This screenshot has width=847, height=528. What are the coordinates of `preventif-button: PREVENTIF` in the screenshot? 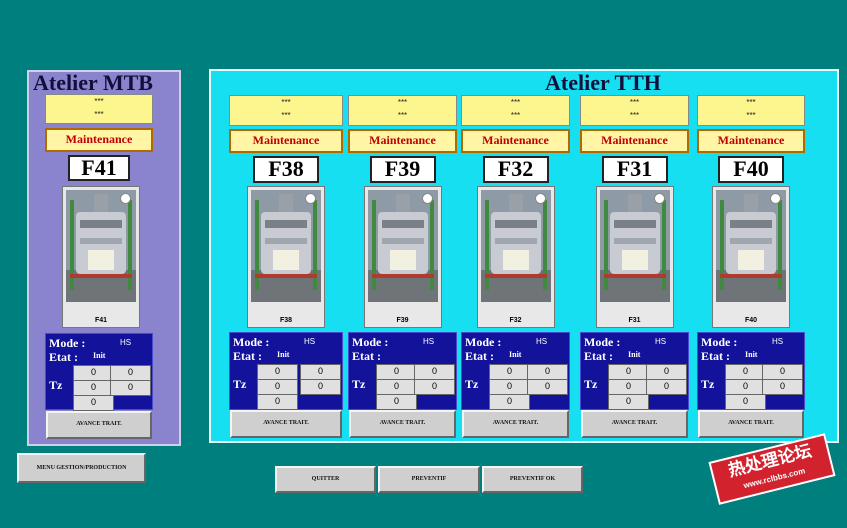 It's located at (429, 479).